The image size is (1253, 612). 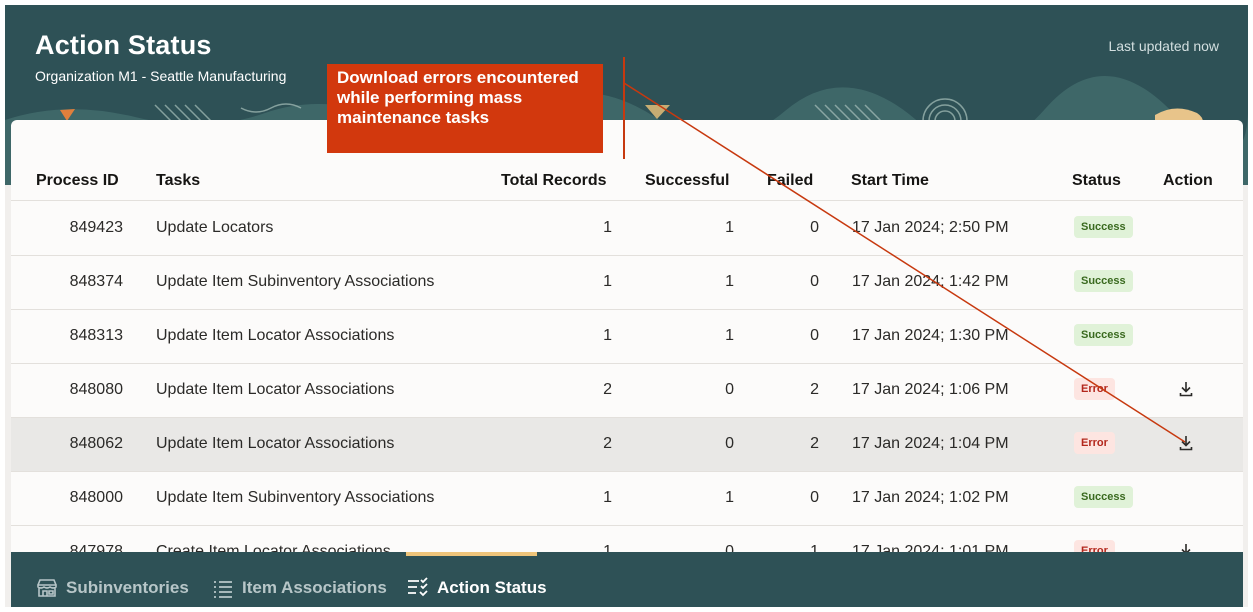 What do you see at coordinates (930, 335) in the screenshot?
I see `cell-start-time: 17 Jan 2024; 1:30 PM` at bounding box center [930, 335].